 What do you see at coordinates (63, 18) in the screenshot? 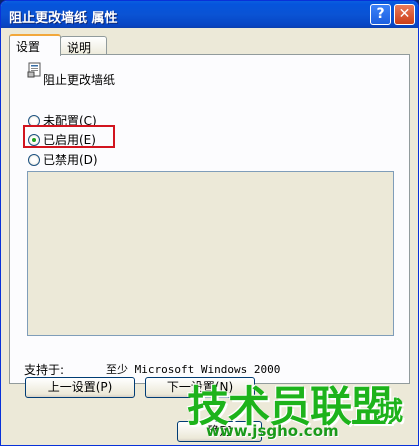
I see `window-title: 阻止更改墙纸 属性` at bounding box center [63, 18].